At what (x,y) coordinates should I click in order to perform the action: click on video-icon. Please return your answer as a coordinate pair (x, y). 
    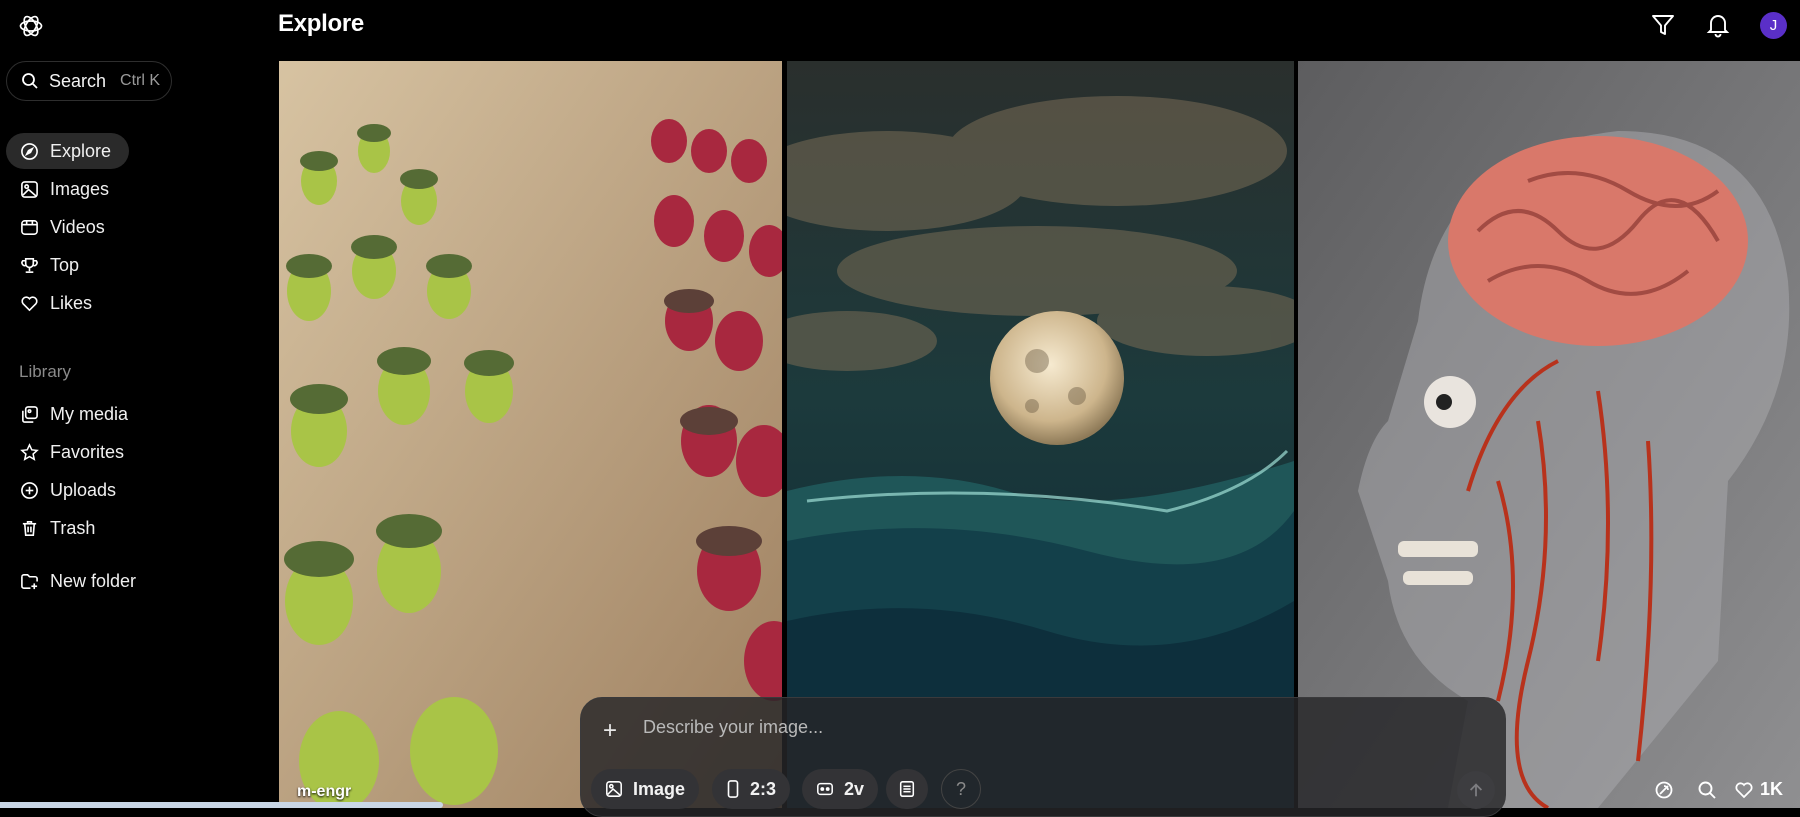
    Looking at the image, I should click on (29, 227).